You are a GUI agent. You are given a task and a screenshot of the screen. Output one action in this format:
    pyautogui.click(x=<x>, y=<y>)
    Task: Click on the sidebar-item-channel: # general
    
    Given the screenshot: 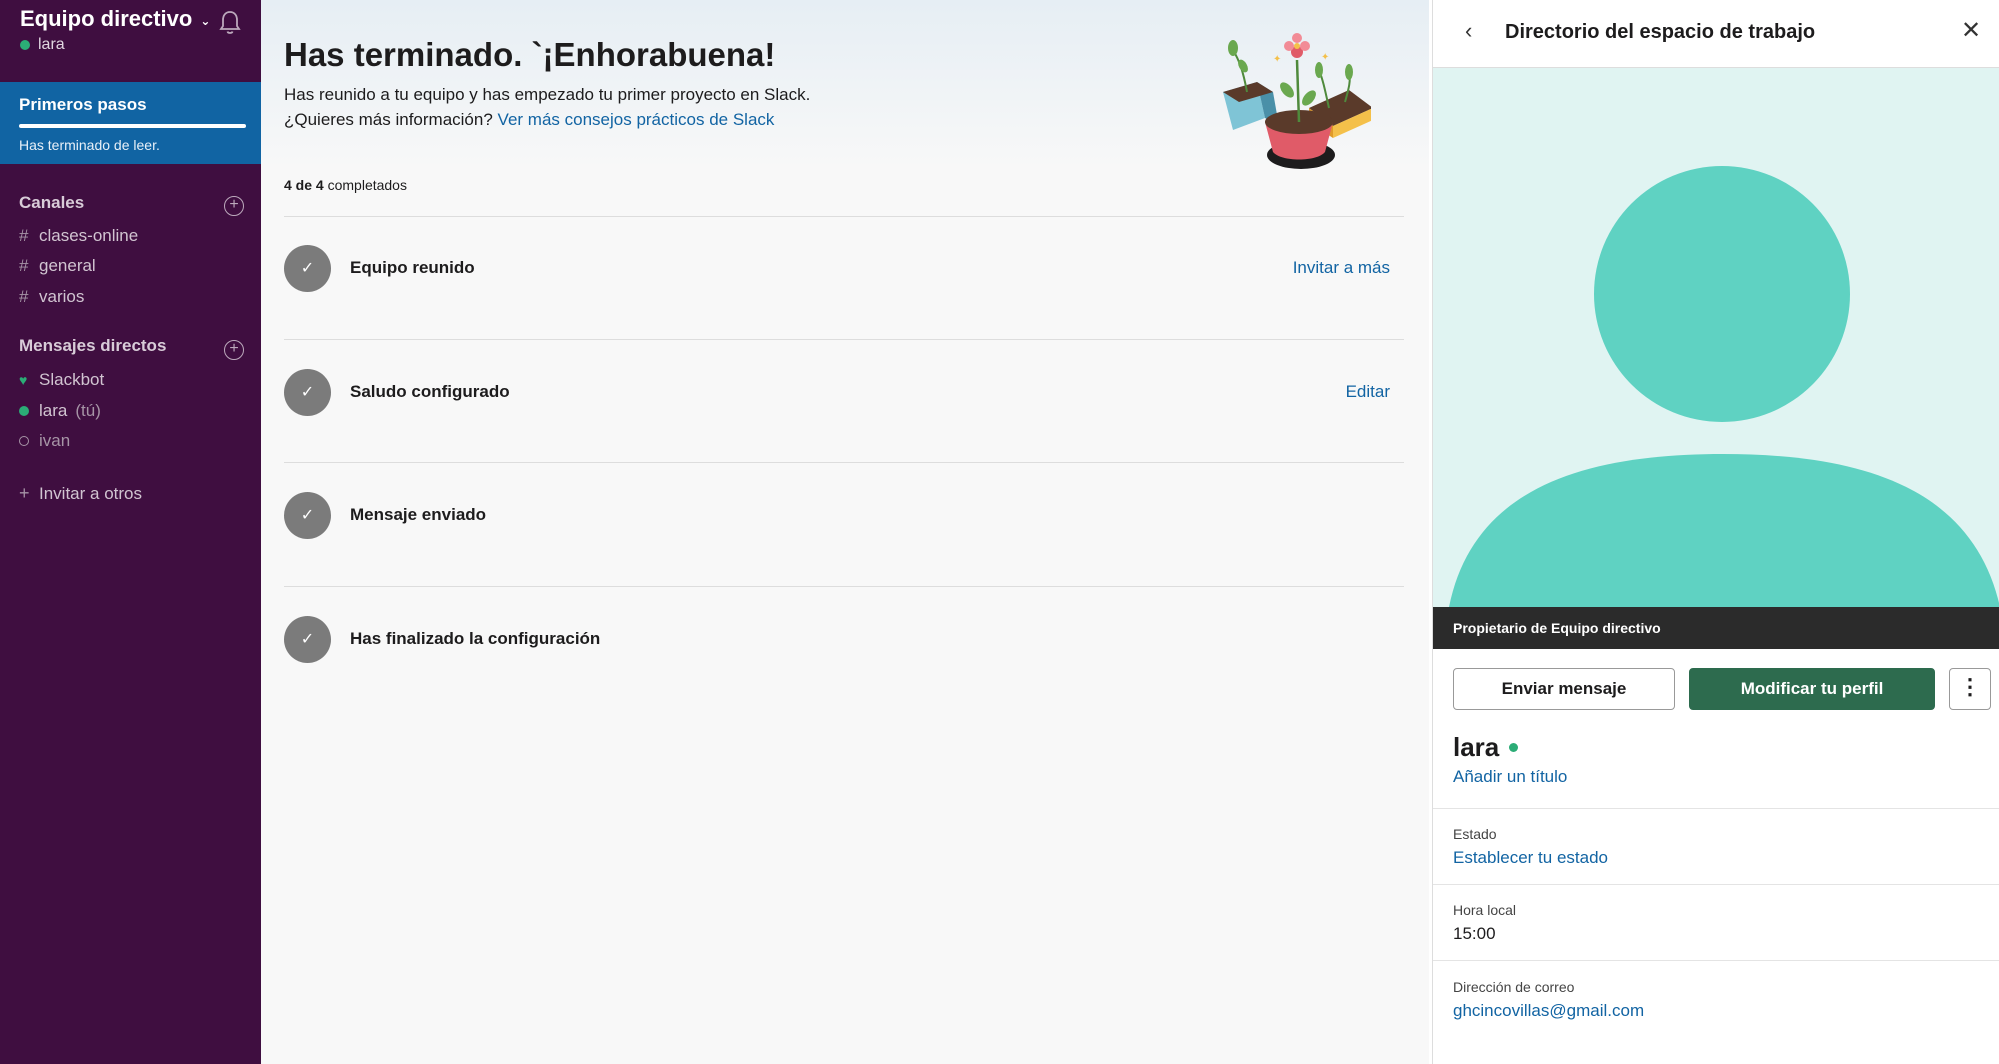 What is the action you would take?
    pyautogui.click(x=57, y=266)
    